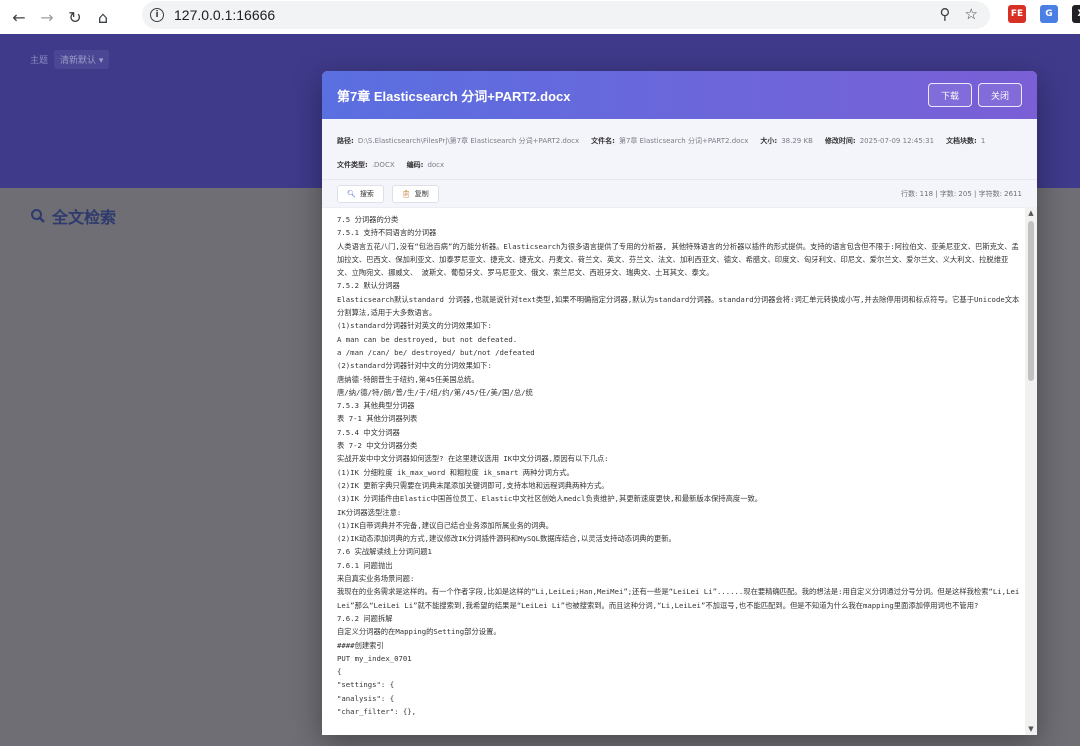 The height and width of the screenshot is (746, 1080). I want to click on document-line: PUT my_index_0701, so click(374, 658).